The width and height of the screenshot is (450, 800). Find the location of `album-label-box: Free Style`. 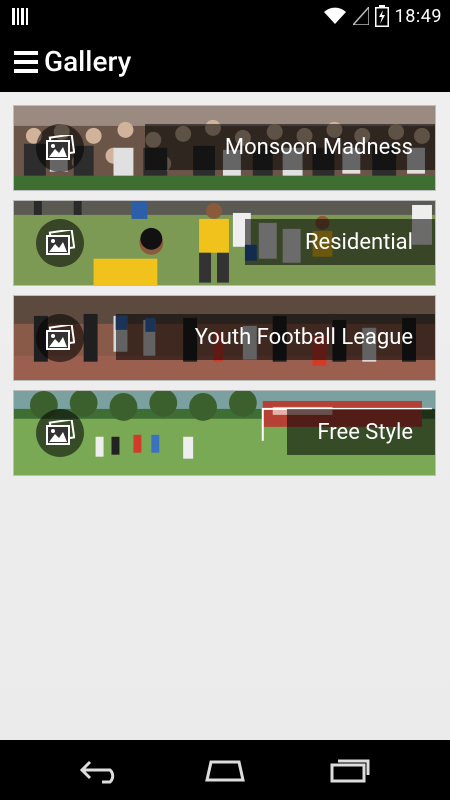

album-label-box: Free Style is located at coordinates (361, 432).